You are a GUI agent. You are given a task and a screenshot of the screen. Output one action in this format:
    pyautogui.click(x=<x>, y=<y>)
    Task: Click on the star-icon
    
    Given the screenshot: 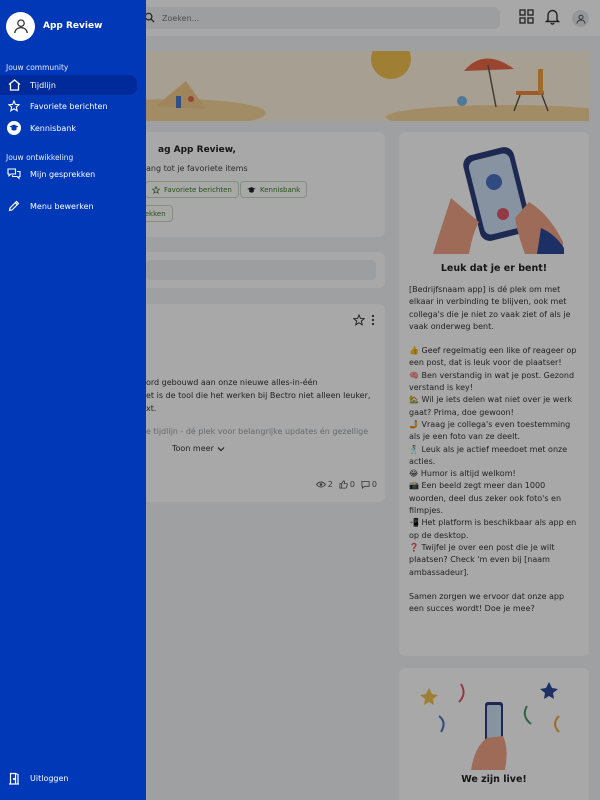 What is the action you would take?
    pyautogui.click(x=14, y=106)
    